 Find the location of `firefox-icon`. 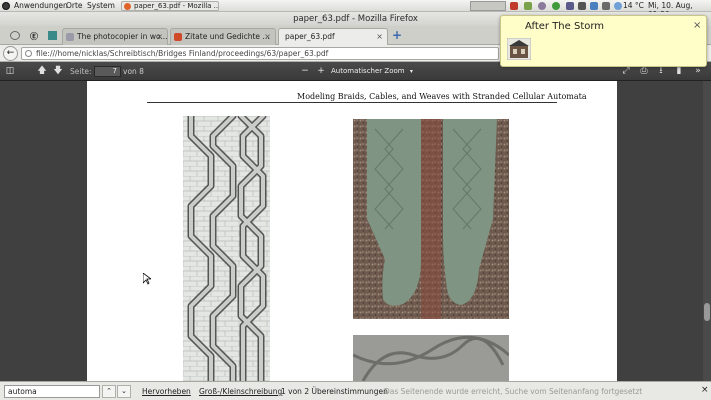

firefox-icon is located at coordinates (127, 6).